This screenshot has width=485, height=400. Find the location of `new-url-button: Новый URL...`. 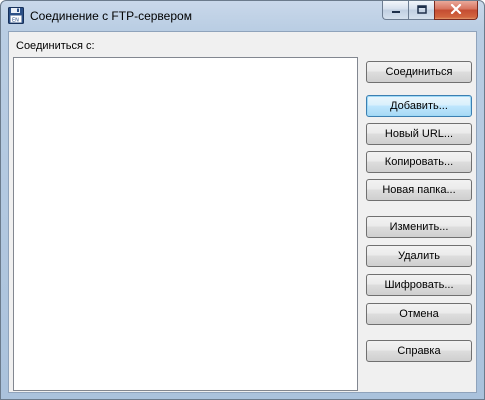

new-url-button: Новый URL... is located at coordinates (419, 134).